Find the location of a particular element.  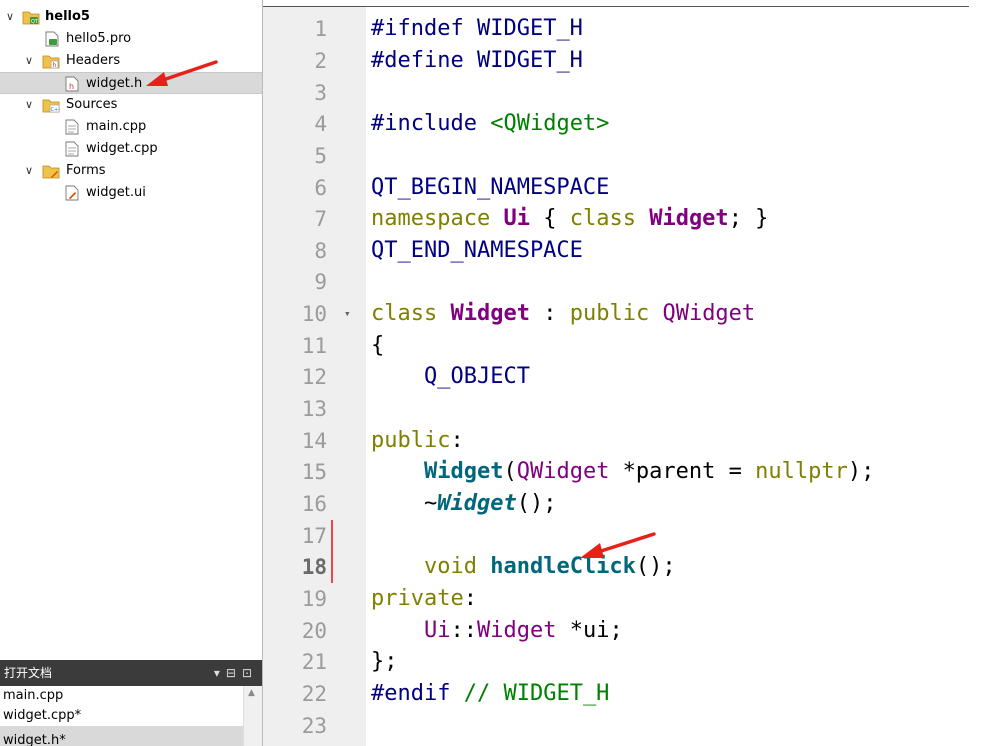

code-line: 19 private: is located at coordinates (495, 599).